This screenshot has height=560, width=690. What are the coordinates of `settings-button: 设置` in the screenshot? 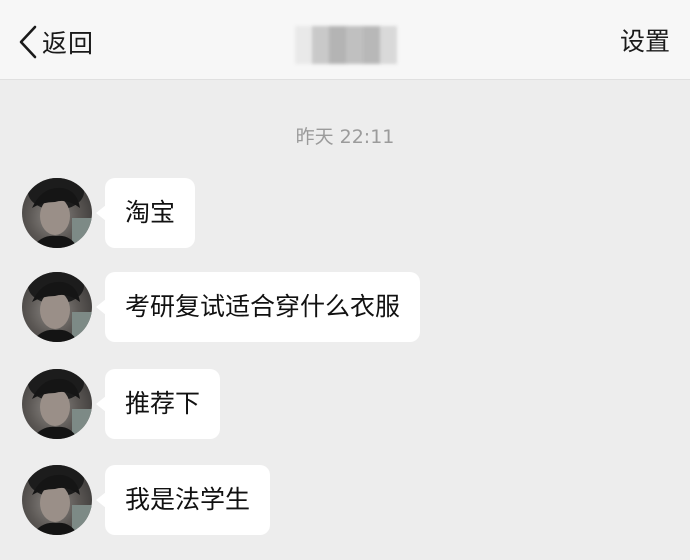 It's located at (645, 42).